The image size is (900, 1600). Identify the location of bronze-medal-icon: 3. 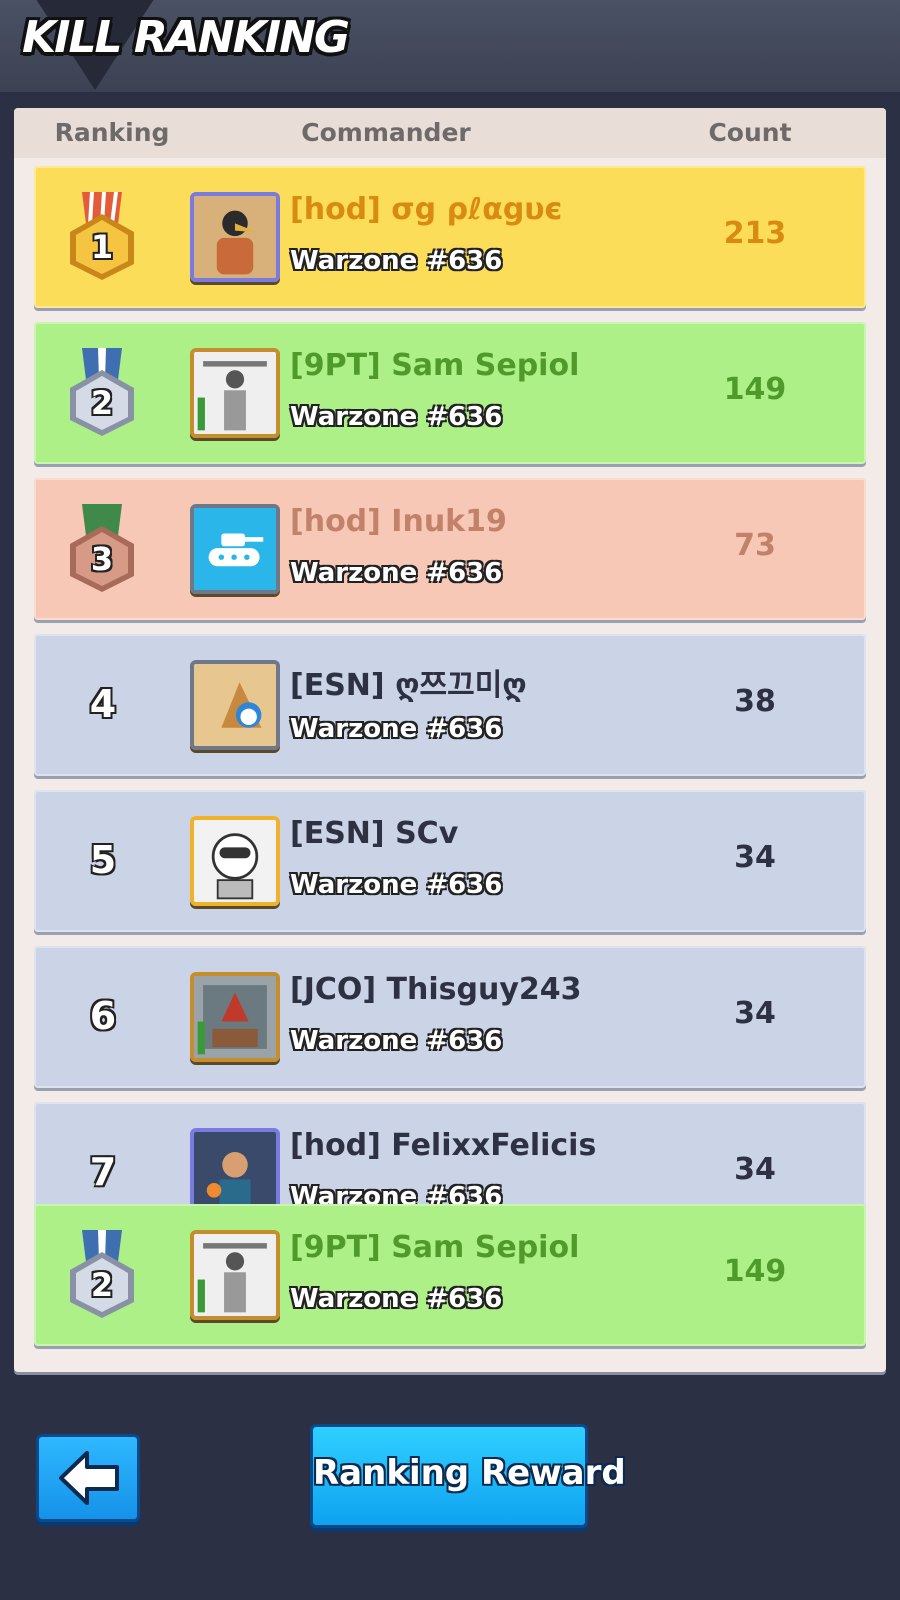
(102, 548).